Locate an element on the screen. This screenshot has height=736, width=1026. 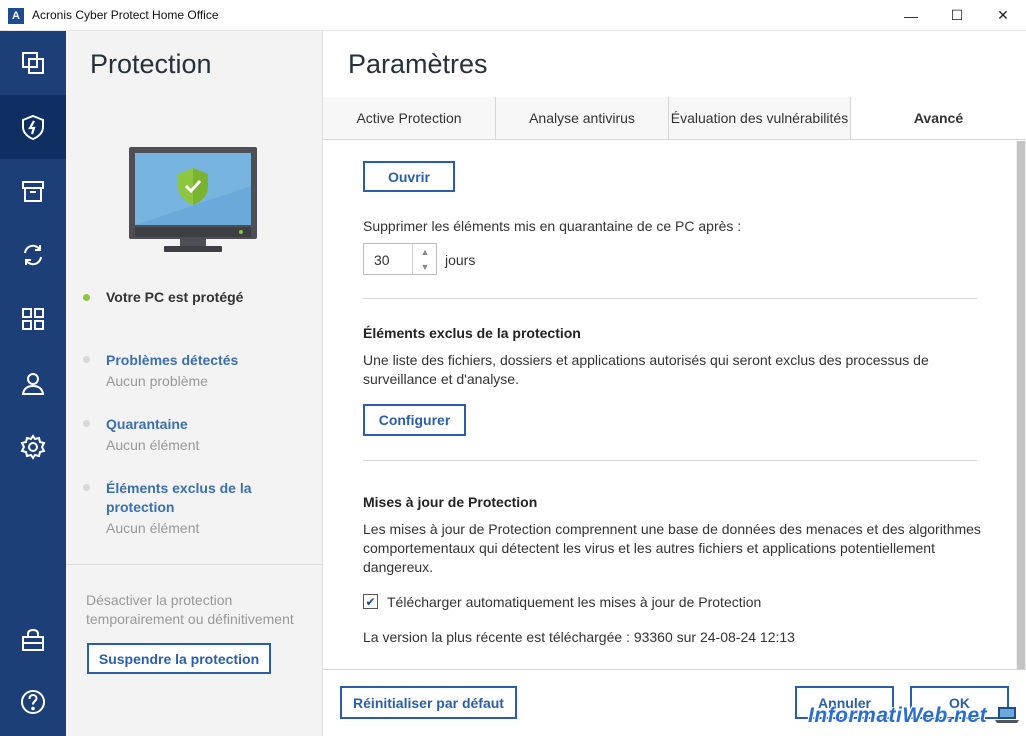
copies-icon is located at coordinates (33, 63).